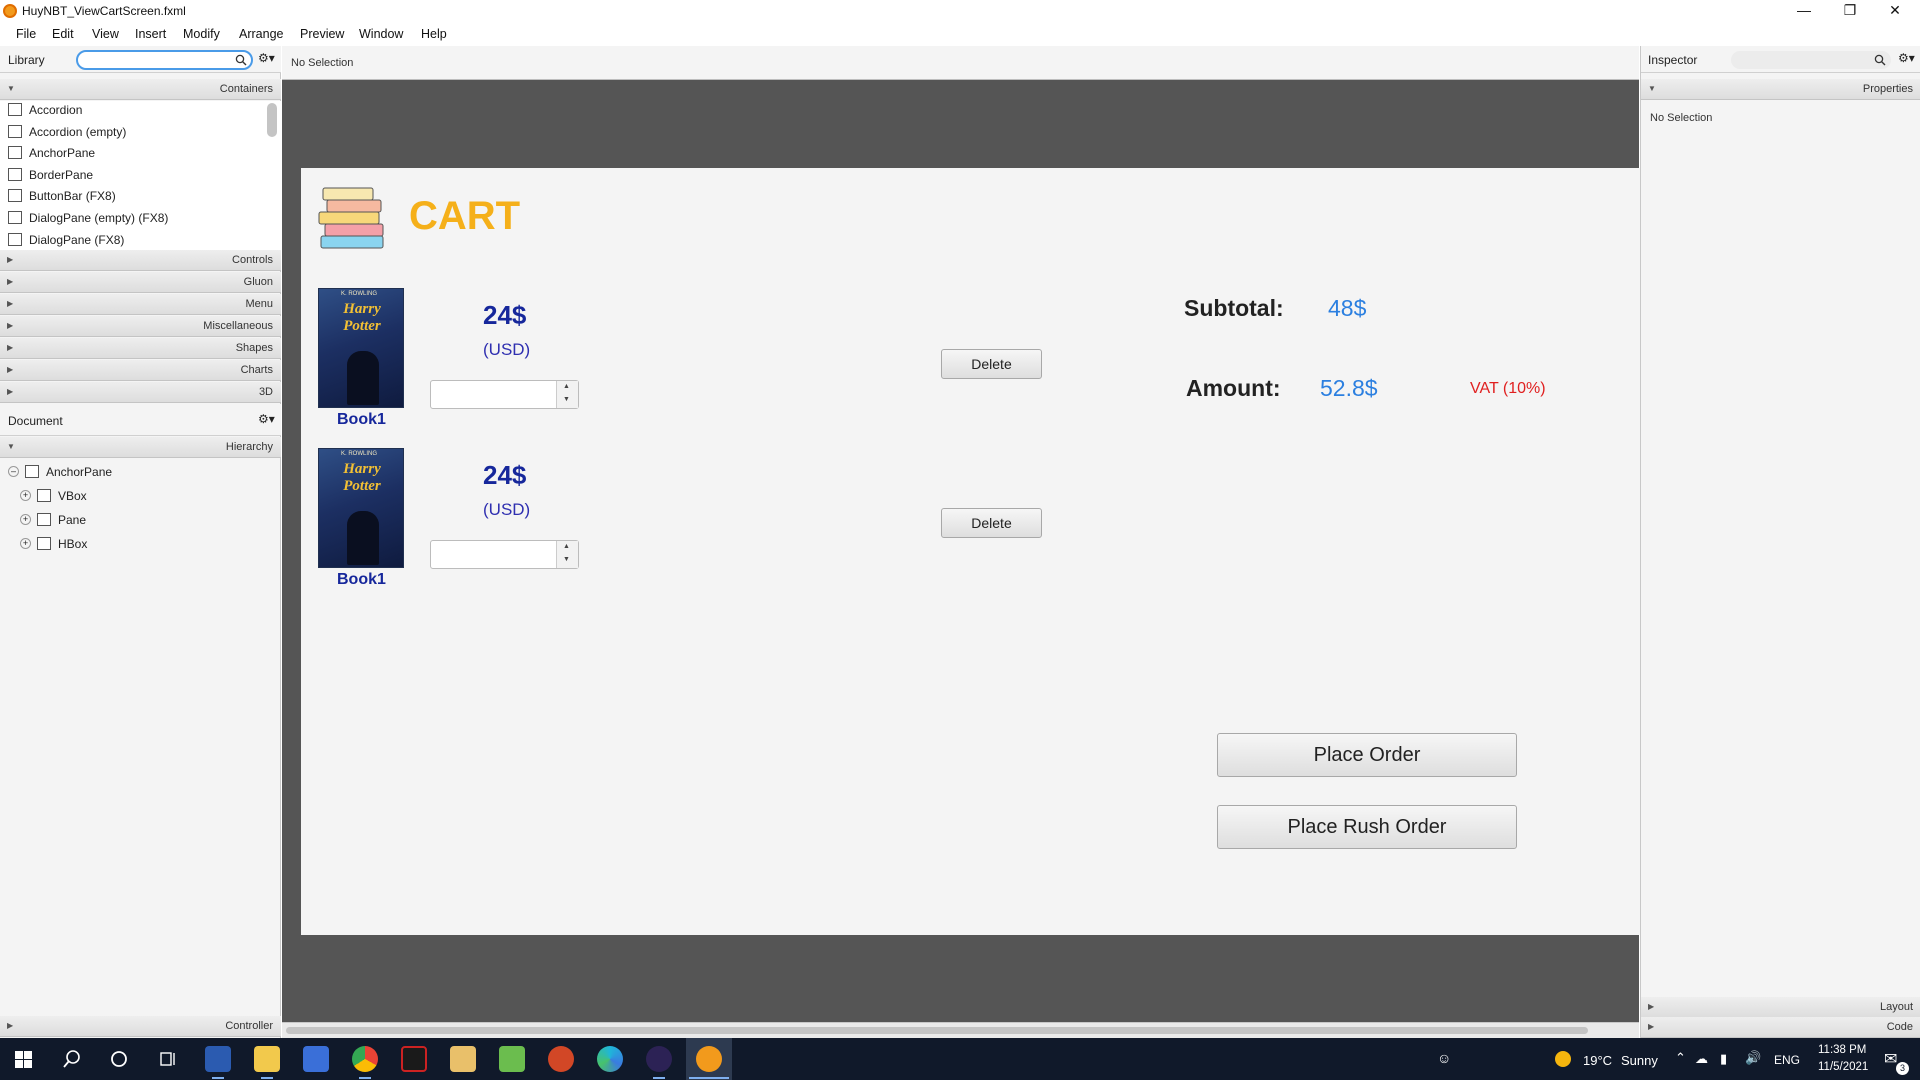 This screenshot has width=1920, height=1080. What do you see at coordinates (1597, 1060) in the screenshot?
I see `weather-temp: 19°C` at bounding box center [1597, 1060].